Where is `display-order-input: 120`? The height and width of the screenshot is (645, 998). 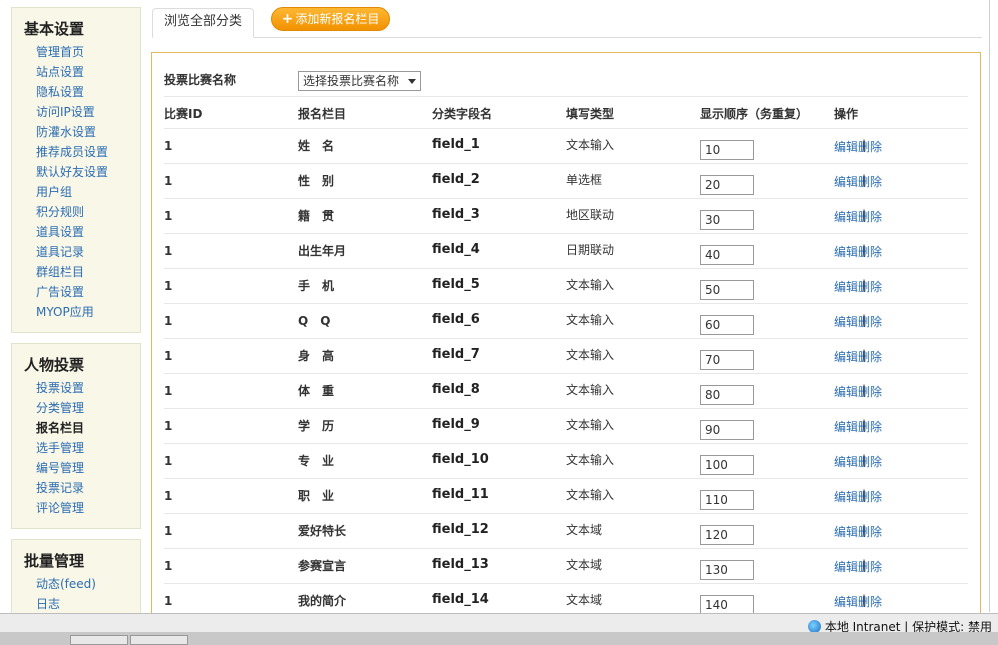
display-order-input: 120 is located at coordinates (727, 535).